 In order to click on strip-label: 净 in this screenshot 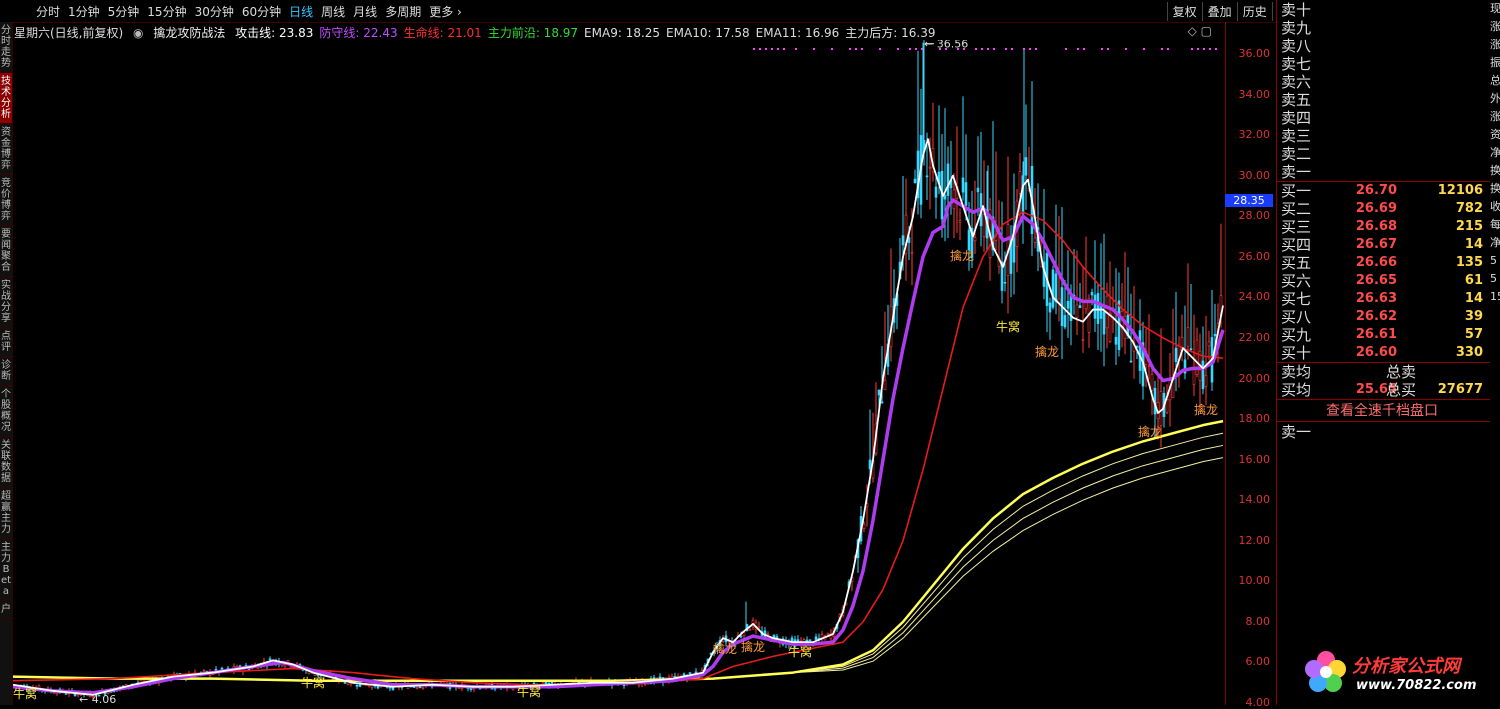, I will do `click(1495, 152)`.